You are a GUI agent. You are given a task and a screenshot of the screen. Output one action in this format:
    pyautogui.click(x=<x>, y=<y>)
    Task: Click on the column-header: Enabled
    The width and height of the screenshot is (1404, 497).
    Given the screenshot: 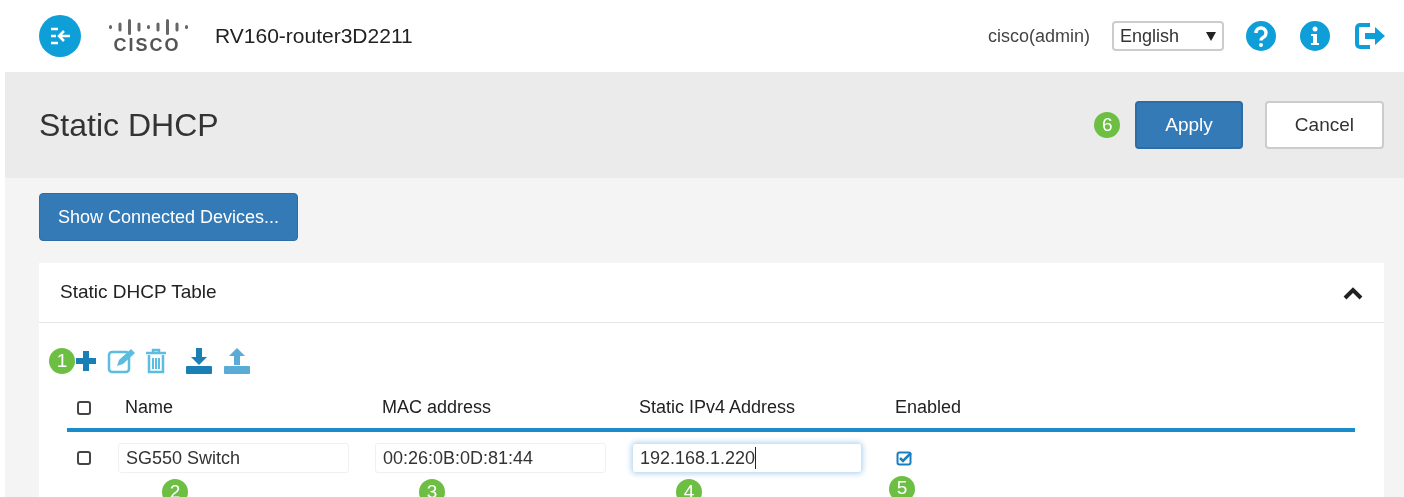 What is the action you would take?
    pyautogui.click(x=928, y=407)
    